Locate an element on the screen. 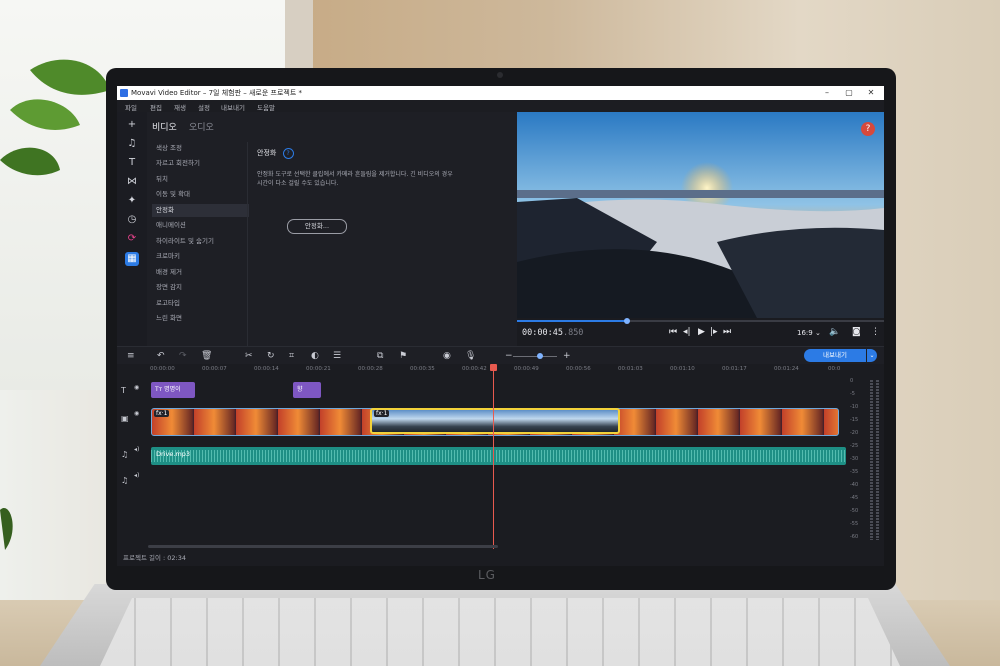 This screenshot has width=1000, height=666. menu-play: 재생 is located at coordinates (180, 107).